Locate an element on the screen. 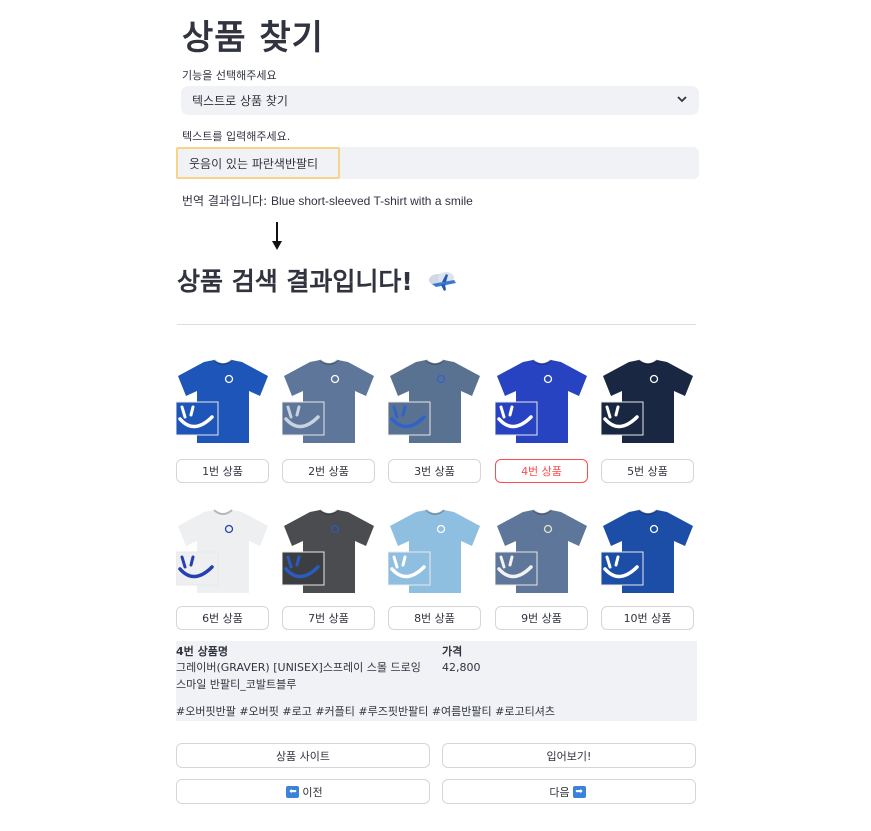 This screenshot has height=831, width=871. results-title: 상품 검색 결과입니다! is located at coordinates (317, 280).